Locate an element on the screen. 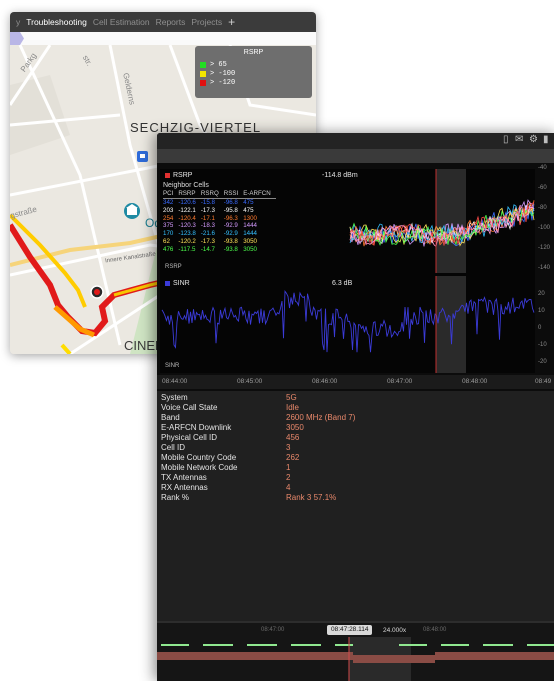 Image resolution: width=554 pixels, height=681 pixels. analyzer-toolbar is located at coordinates (355, 156).